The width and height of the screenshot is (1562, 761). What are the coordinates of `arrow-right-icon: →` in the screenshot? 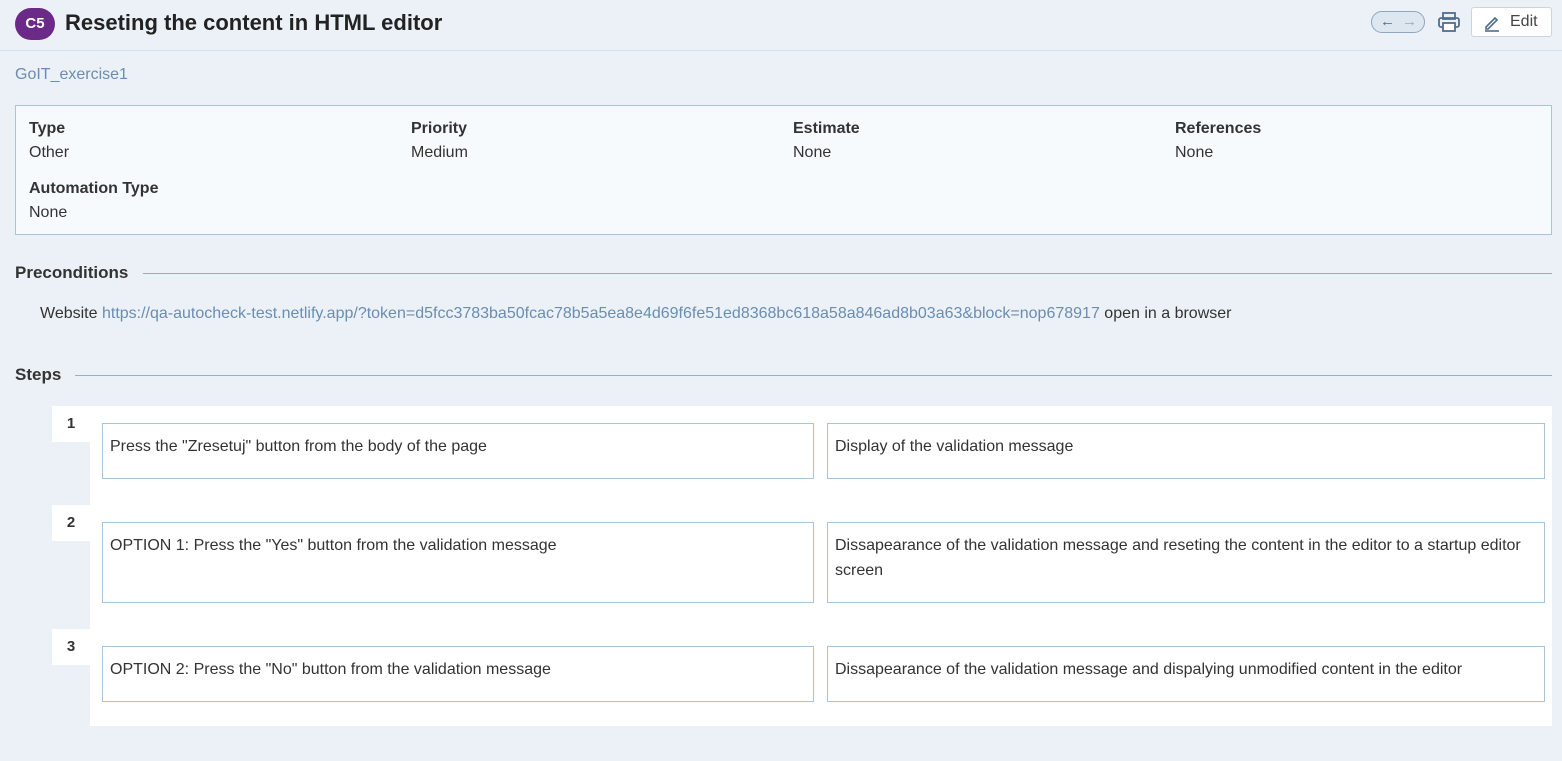 It's located at (1409, 22).